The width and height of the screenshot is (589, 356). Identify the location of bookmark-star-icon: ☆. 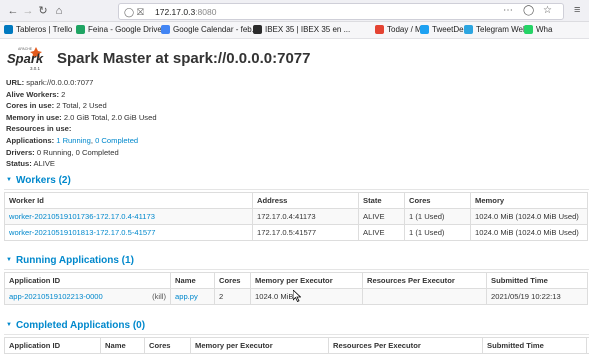
(547, 10).